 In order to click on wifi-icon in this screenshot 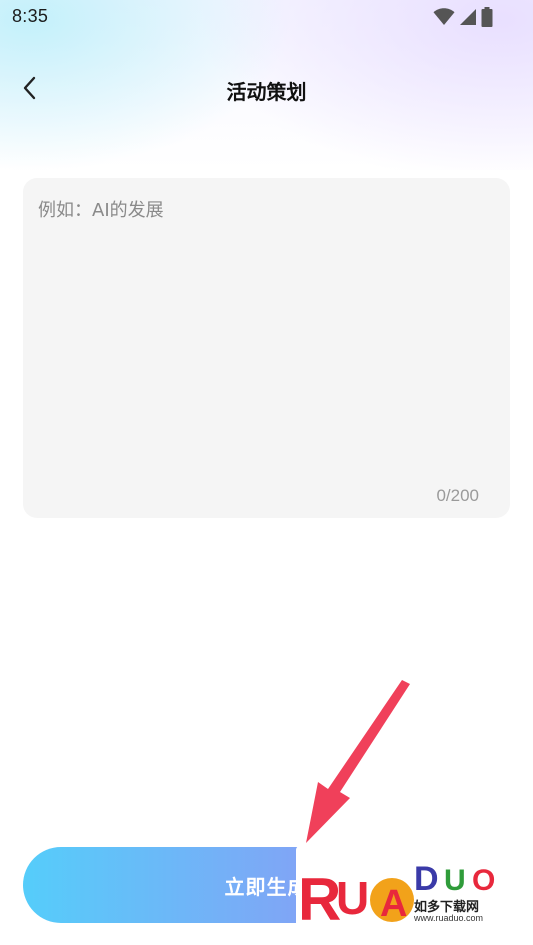, I will do `click(444, 17)`.